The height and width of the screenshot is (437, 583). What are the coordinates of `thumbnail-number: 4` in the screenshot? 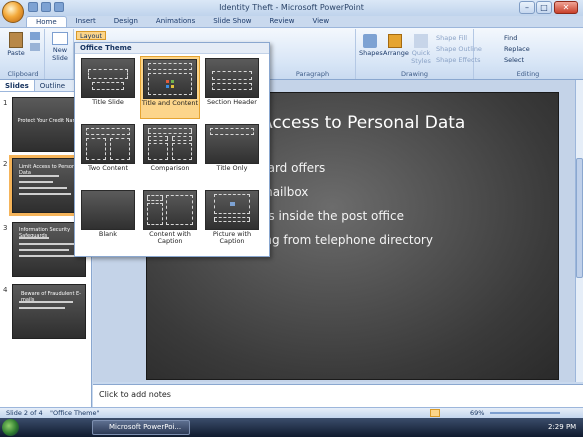 It's located at (5, 290).